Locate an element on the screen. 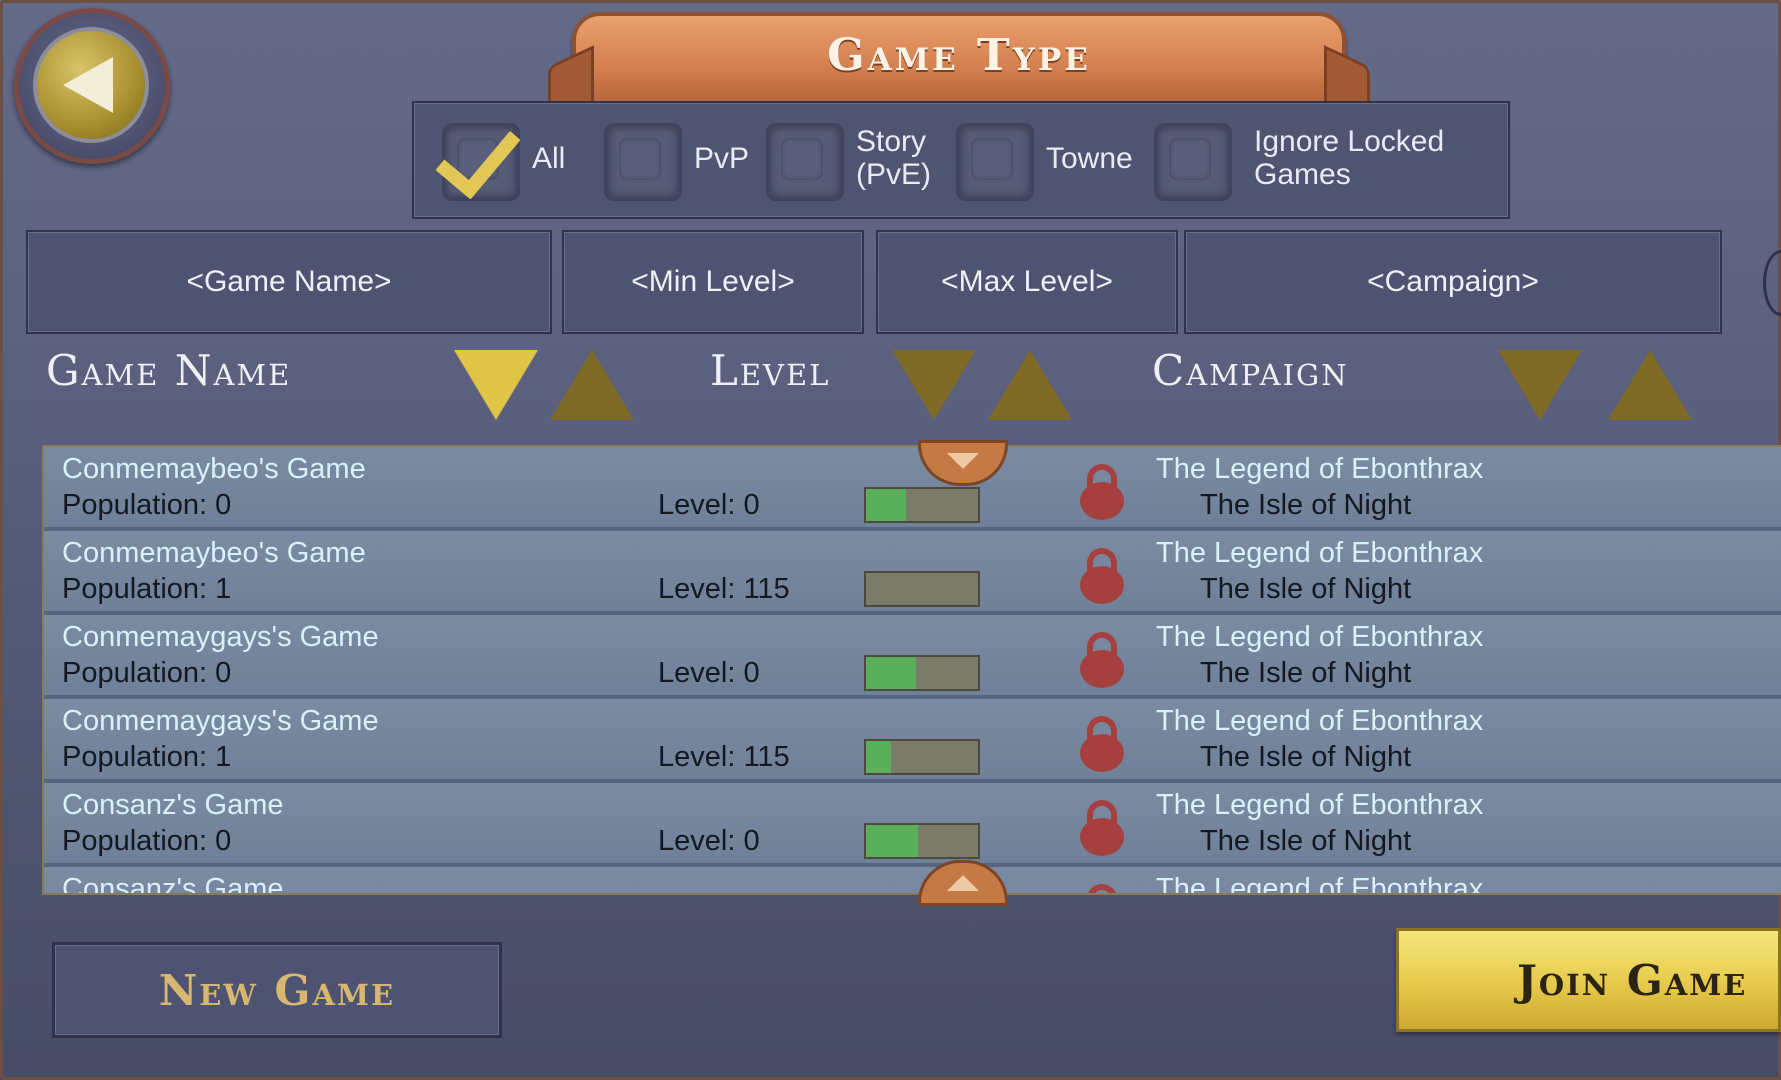 This screenshot has width=1781, height=1080. back-arrow-icon is located at coordinates (91, 85).